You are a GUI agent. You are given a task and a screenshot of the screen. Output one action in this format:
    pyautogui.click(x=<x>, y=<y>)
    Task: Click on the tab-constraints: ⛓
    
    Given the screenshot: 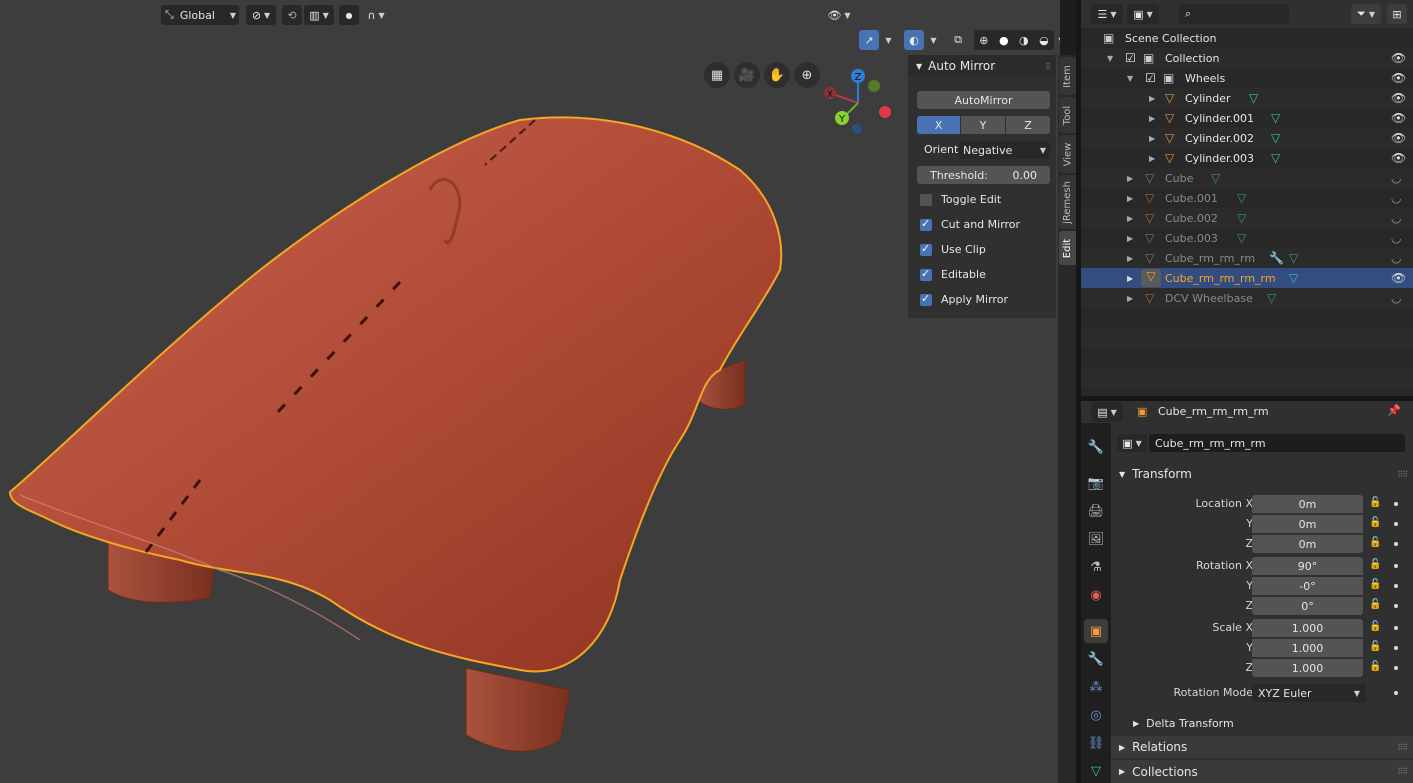 What is the action you would take?
    pyautogui.click(x=1096, y=743)
    